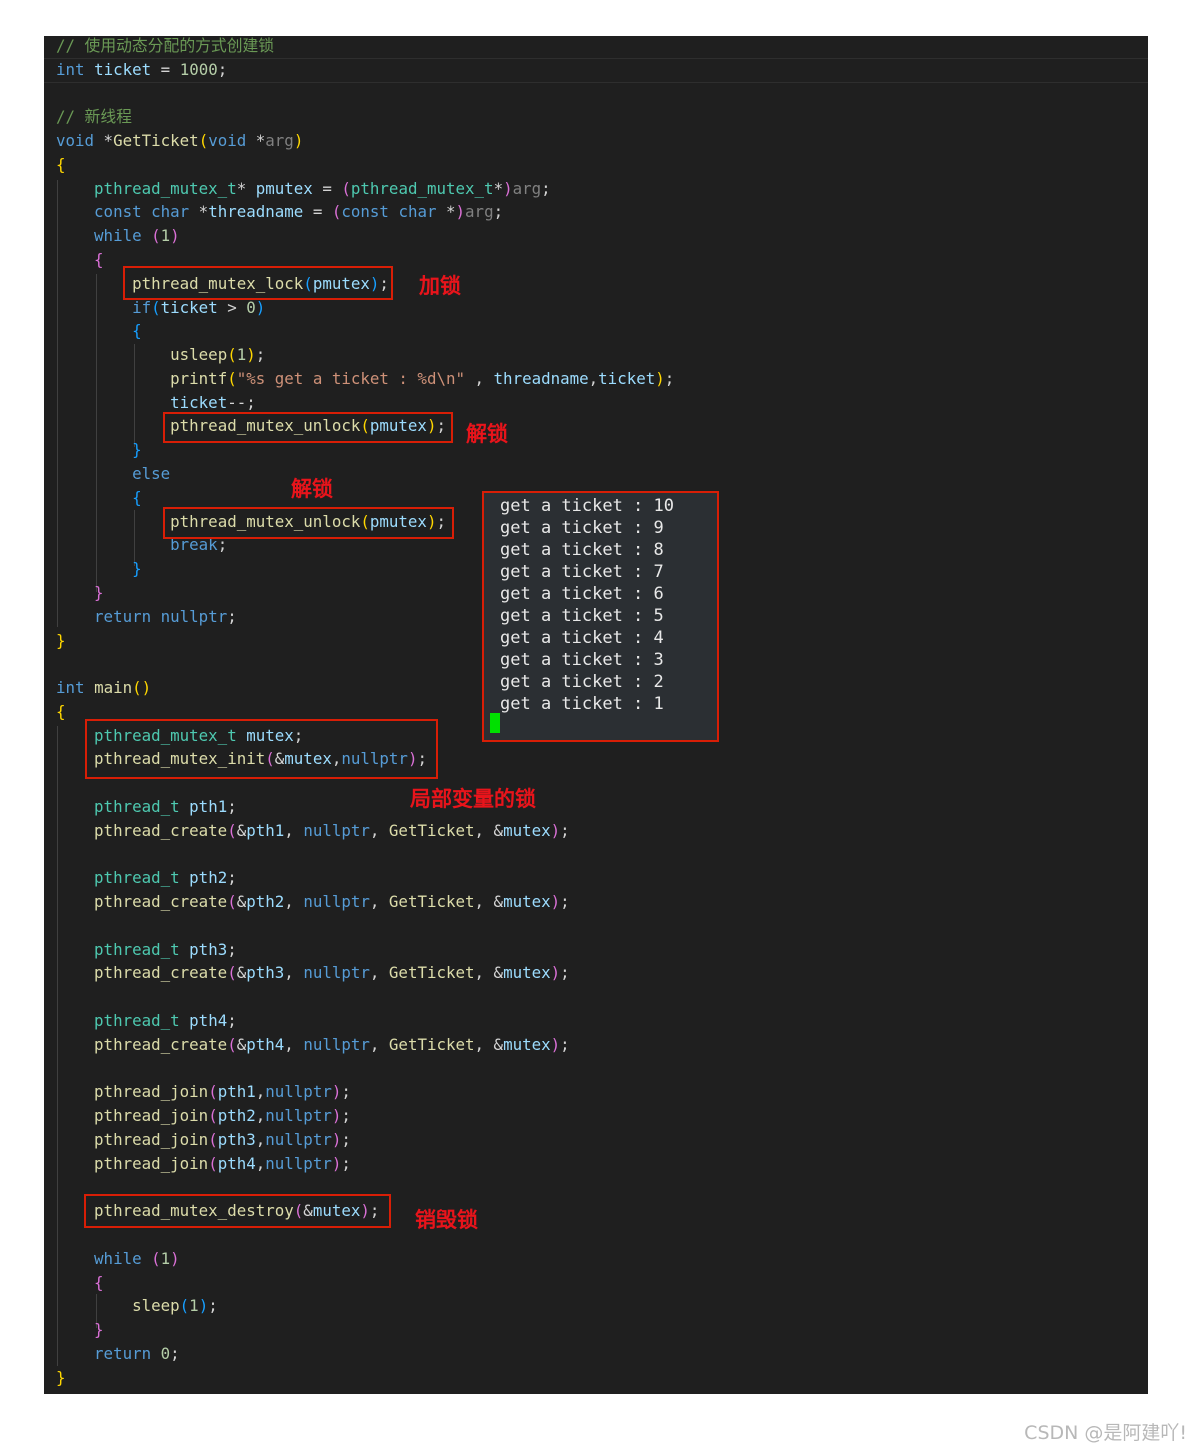 The height and width of the screenshot is (1450, 1193). What do you see at coordinates (113, 688) in the screenshot?
I see `code-token: main` at bounding box center [113, 688].